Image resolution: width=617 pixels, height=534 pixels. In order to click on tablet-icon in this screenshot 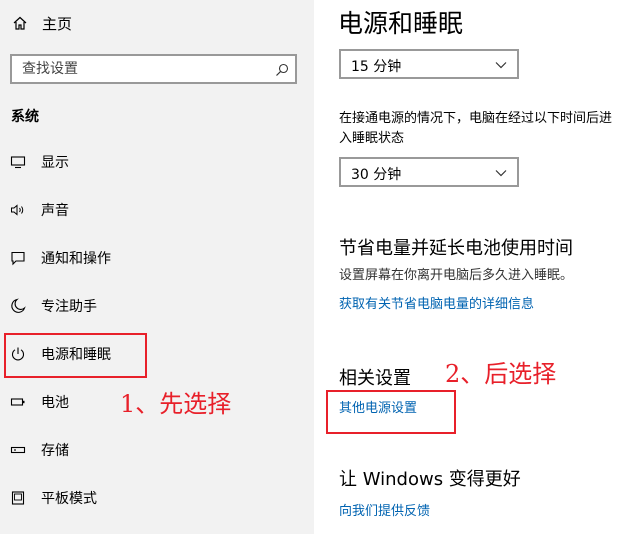, I will do `click(18, 498)`.